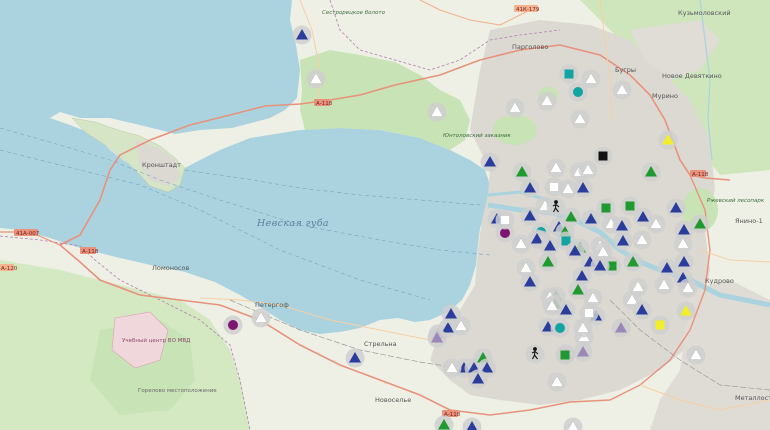 This screenshot has height=430, width=770. I want to click on place-label: Стрельна, so click(380, 344).